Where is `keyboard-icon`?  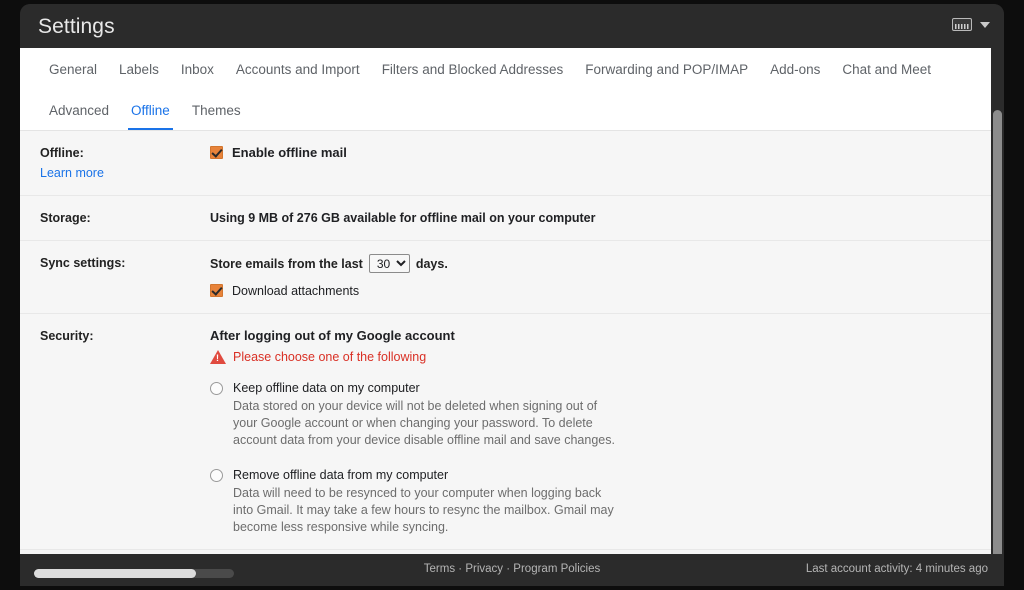 keyboard-icon is located at coordinates (962, 24).